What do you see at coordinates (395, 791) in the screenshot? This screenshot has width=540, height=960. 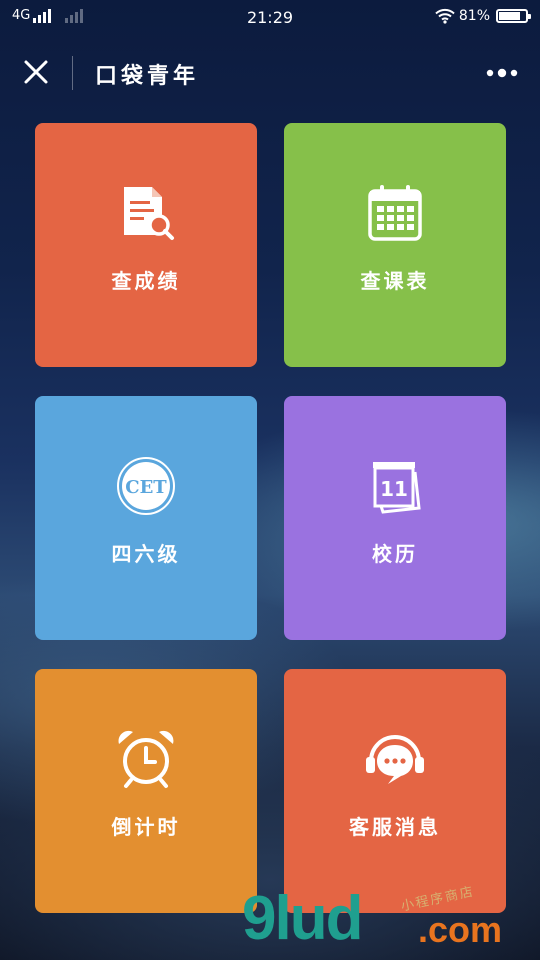 I see `tile-customer-service: 客服消息` at bounding box center [395, 791].